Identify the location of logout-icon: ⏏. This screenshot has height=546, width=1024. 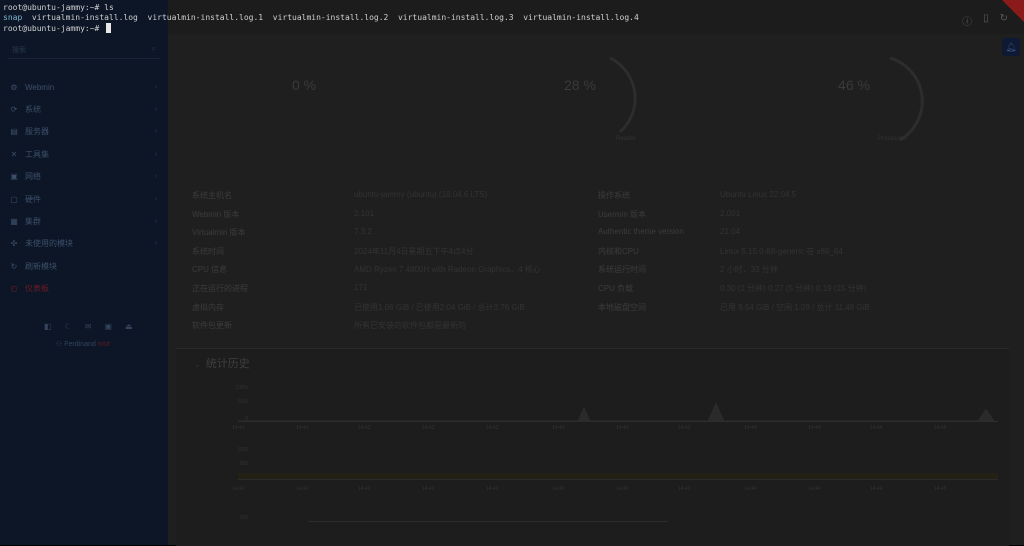
(129, 326).